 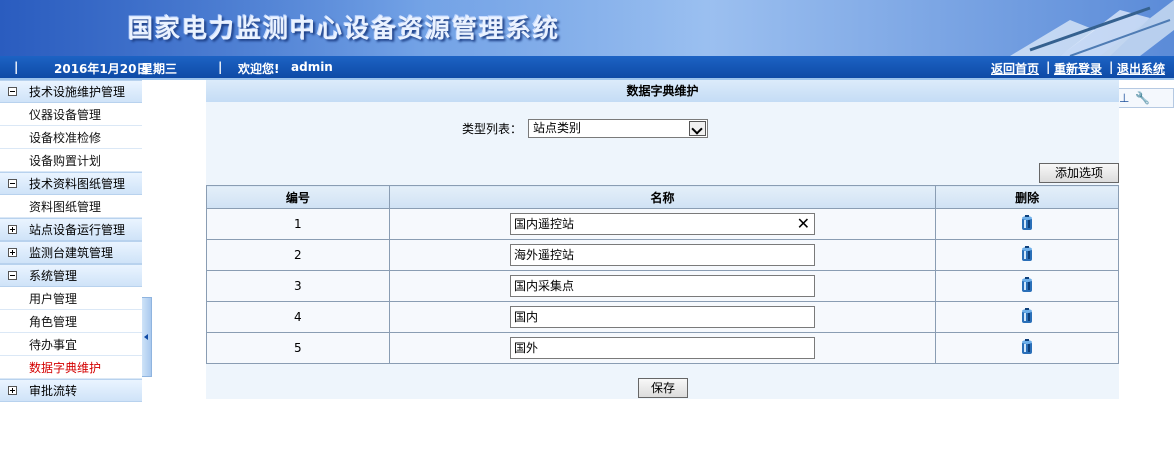 I want to click on sidebar-group-approval: 审批流转, so click(x=71, y=390).